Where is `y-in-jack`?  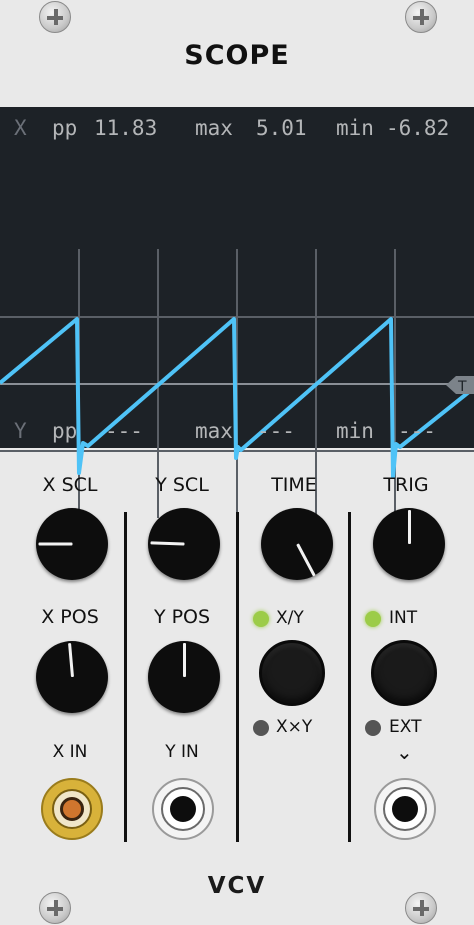 y-in-jack is located at coordinates (183, 809).